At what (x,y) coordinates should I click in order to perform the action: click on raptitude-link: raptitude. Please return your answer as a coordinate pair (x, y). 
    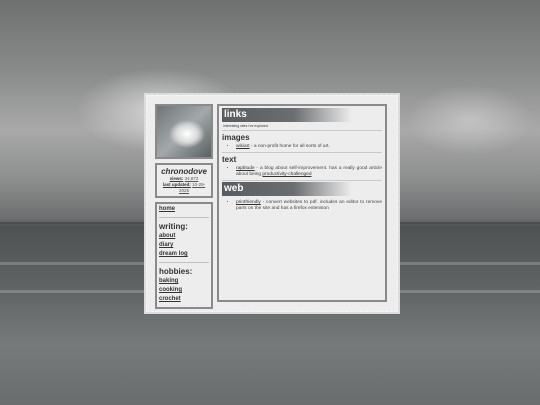
    Looking at the image, I should click on (245, 168).